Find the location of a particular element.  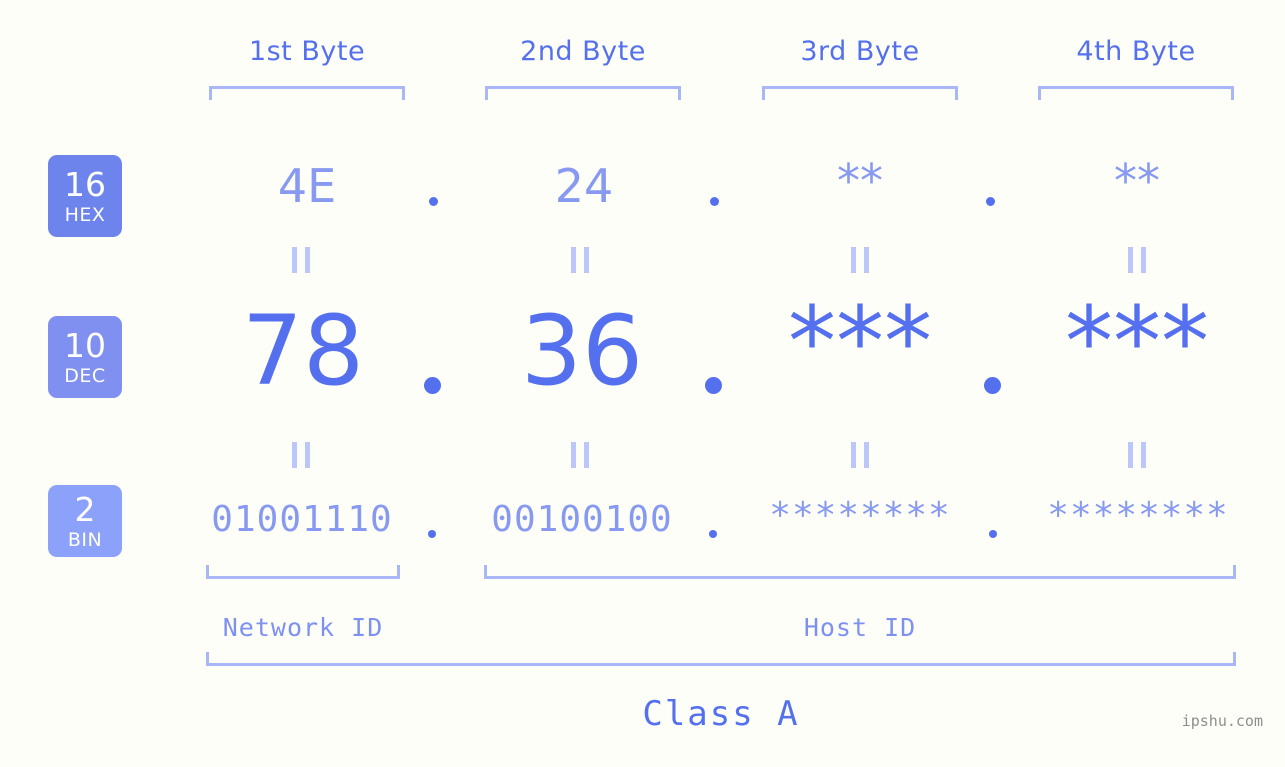

bin-value-byte-2: 00100100 is located at coordinates (582, 519).